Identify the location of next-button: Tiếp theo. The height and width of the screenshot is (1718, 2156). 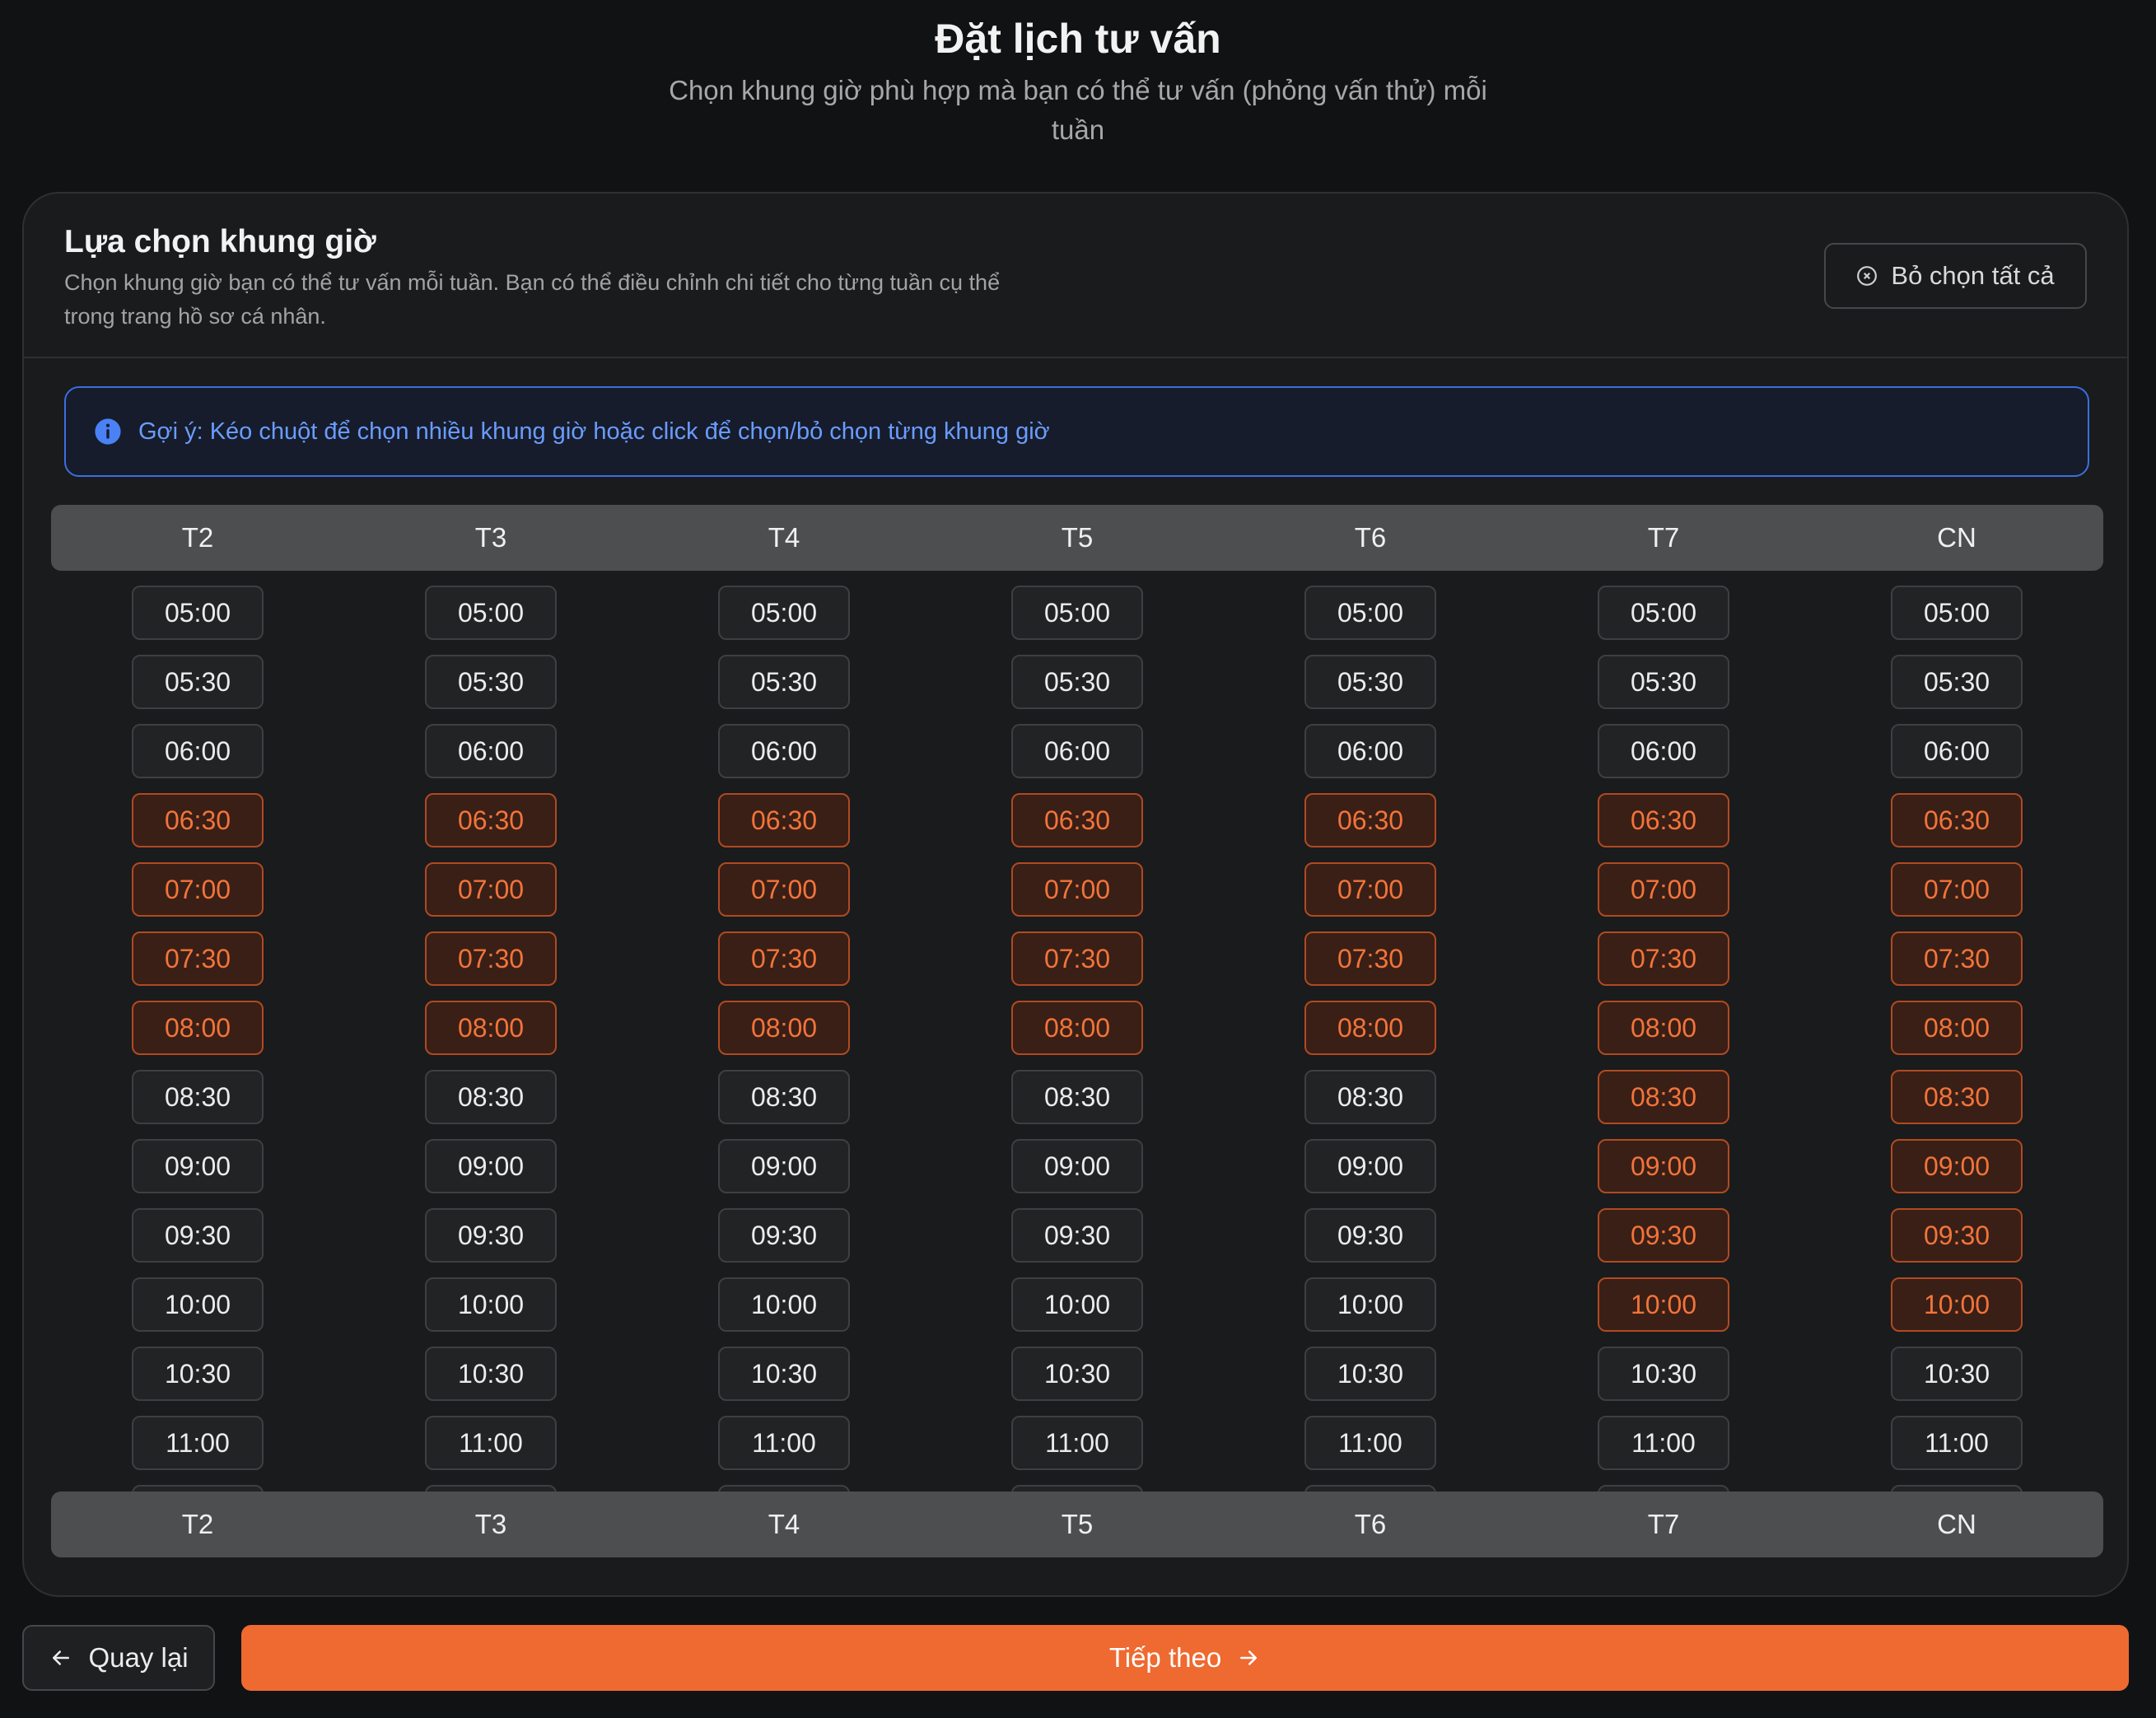
(1185, 1658).